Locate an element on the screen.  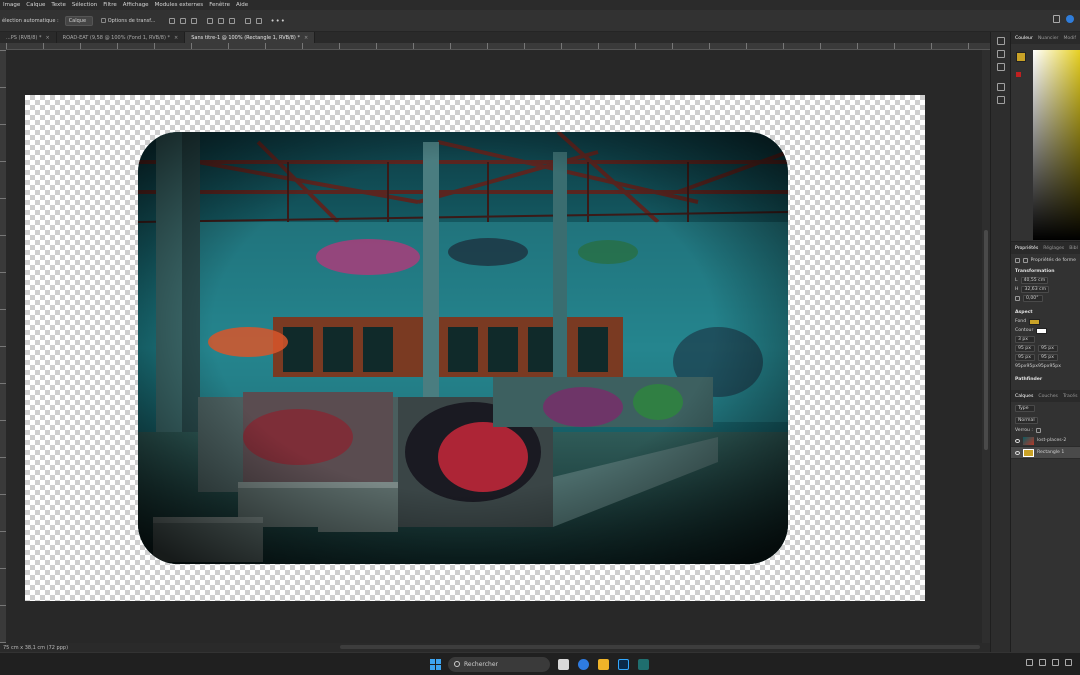
radius-bottom-left-field: 95 px is located at coordinates (1025, 357).